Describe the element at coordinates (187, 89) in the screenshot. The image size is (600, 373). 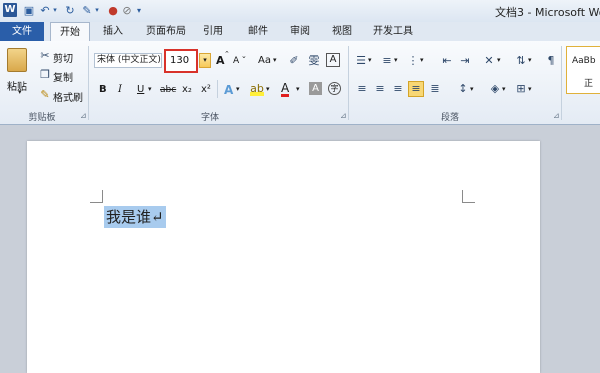
I see `subscript-button: x₂` at that location.